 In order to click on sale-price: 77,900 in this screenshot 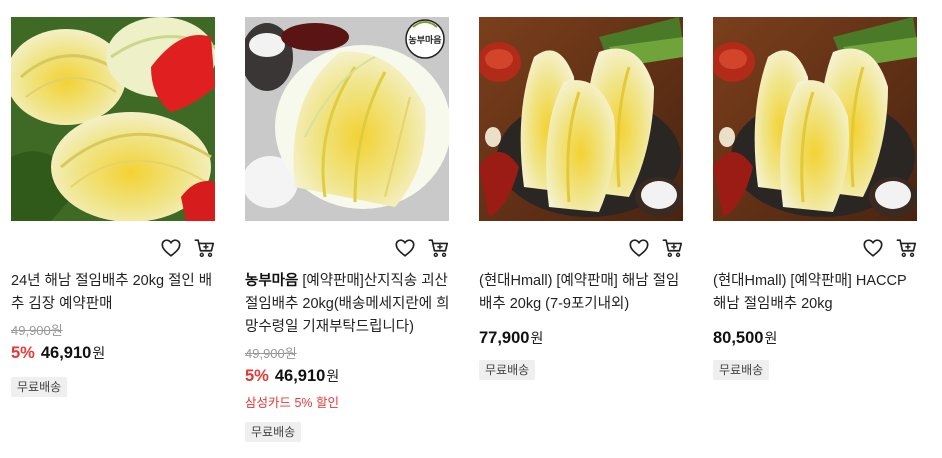, I will do `click(504, 338)`.